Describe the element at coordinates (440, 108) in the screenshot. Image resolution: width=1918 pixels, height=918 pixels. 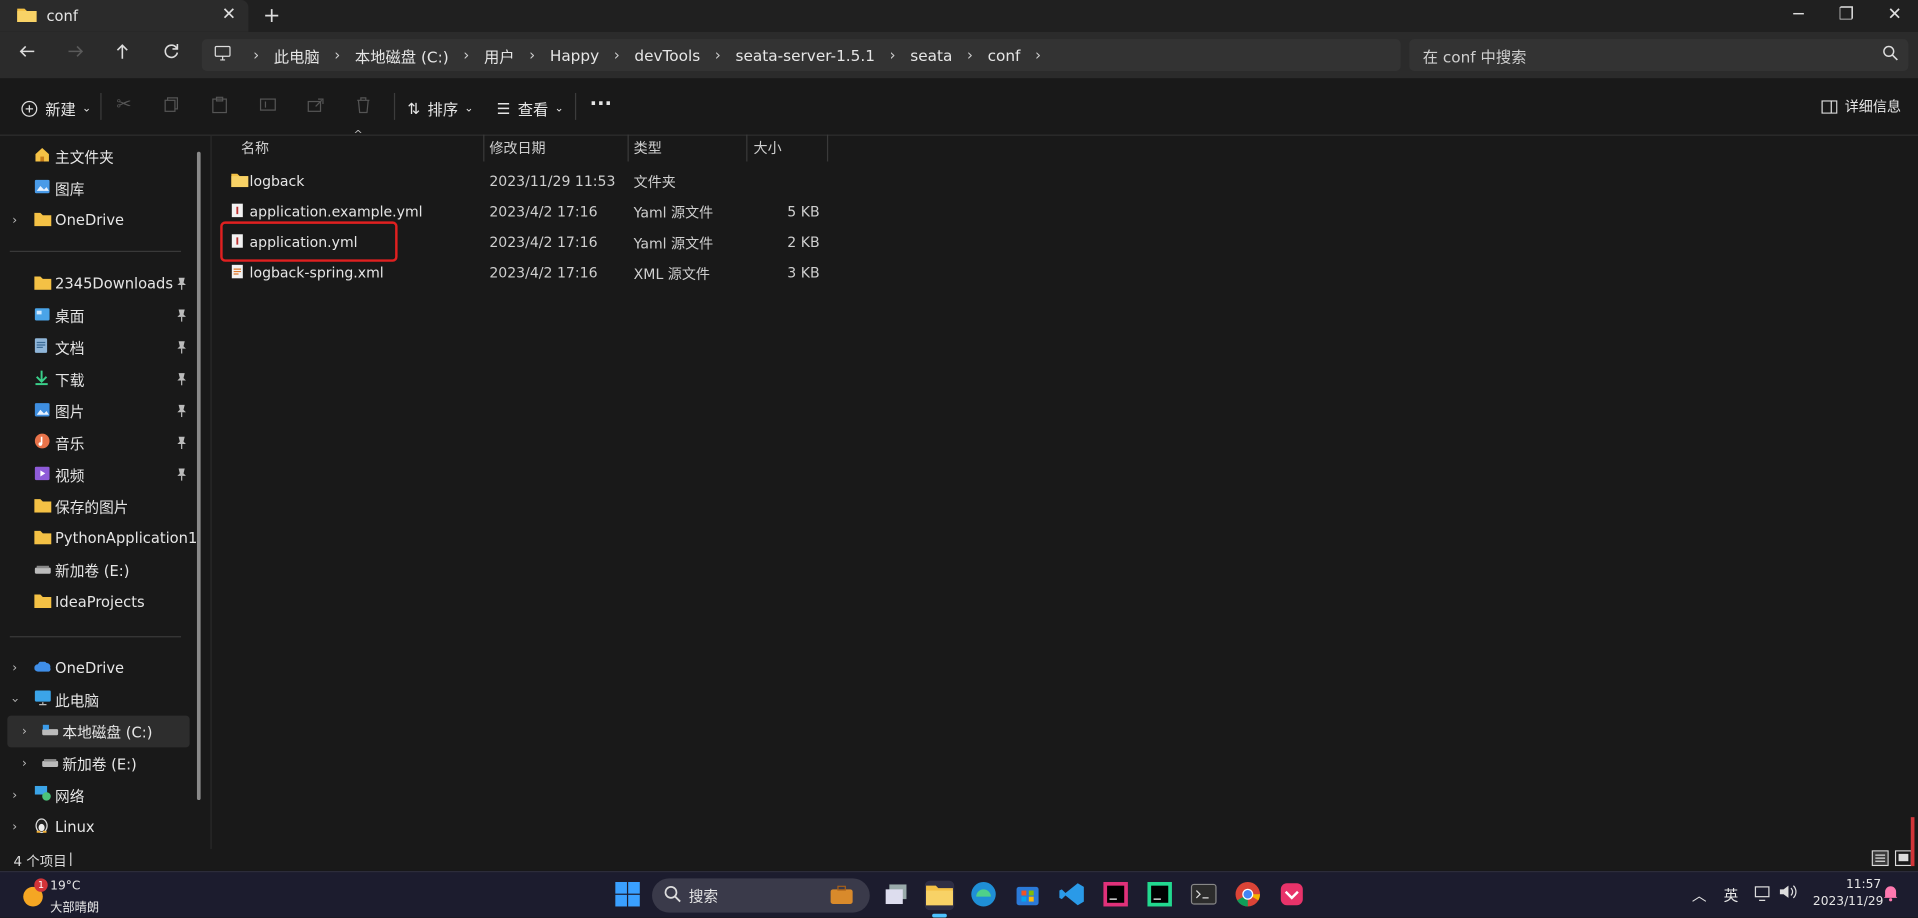
I see `sort-button: ⇅ 排序 ⌄` at that location.